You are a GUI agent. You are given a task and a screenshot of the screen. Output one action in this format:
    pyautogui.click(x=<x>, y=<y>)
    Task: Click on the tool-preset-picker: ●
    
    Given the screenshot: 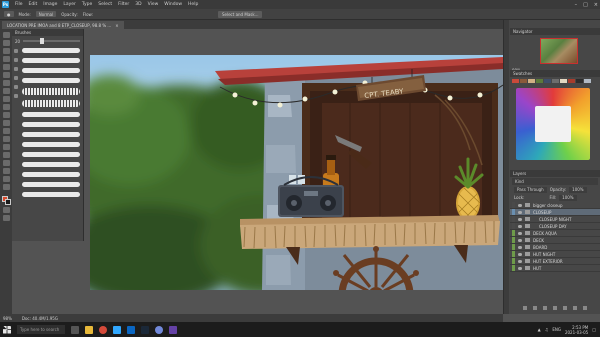 What is the action you would take?
    pyautogui.click(x=9, y=14)
    